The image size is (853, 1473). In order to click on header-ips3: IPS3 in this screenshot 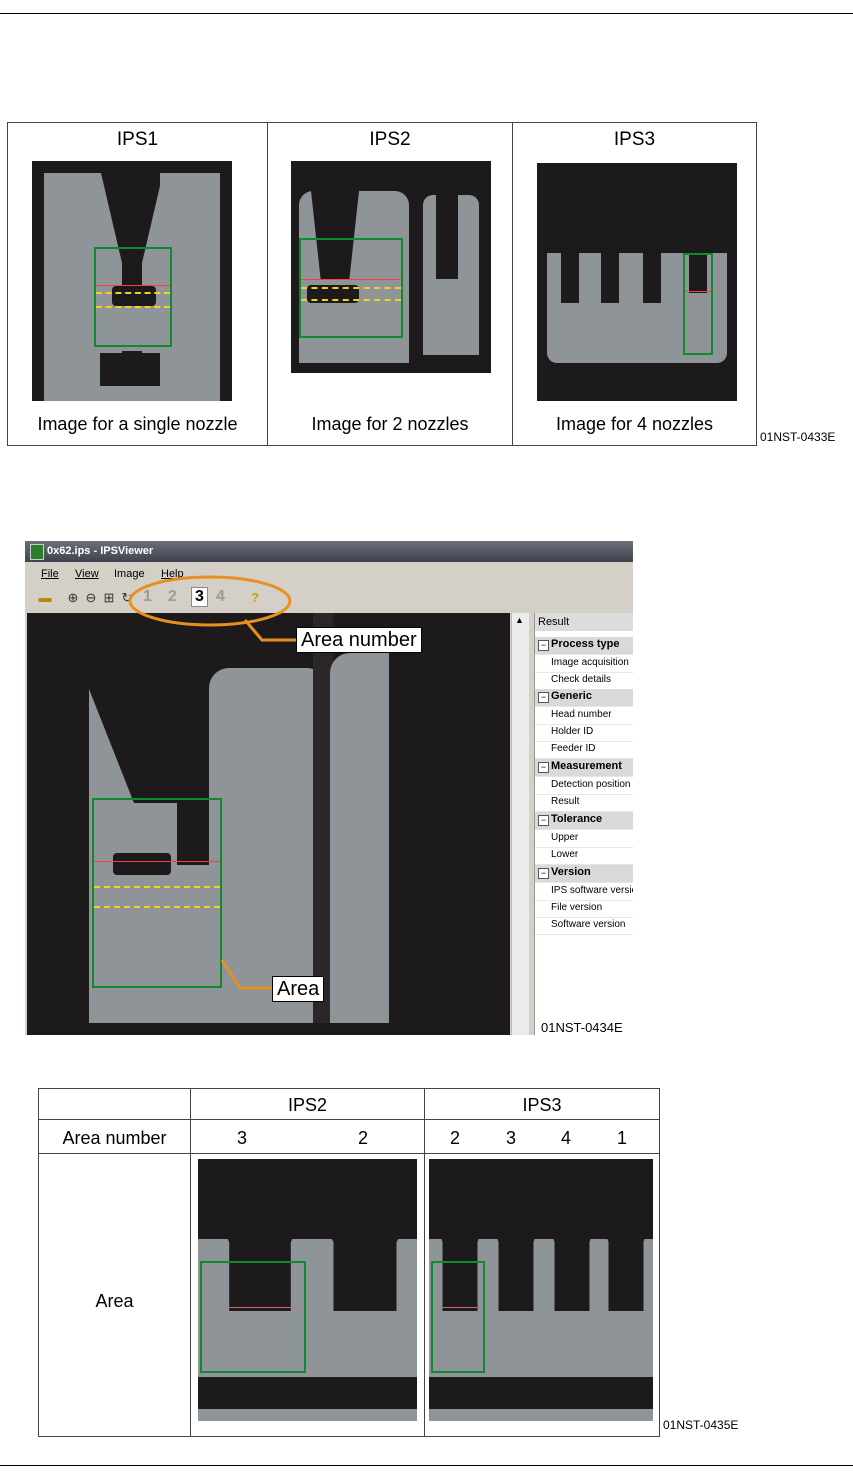, I will do `click(542, 1105)`.